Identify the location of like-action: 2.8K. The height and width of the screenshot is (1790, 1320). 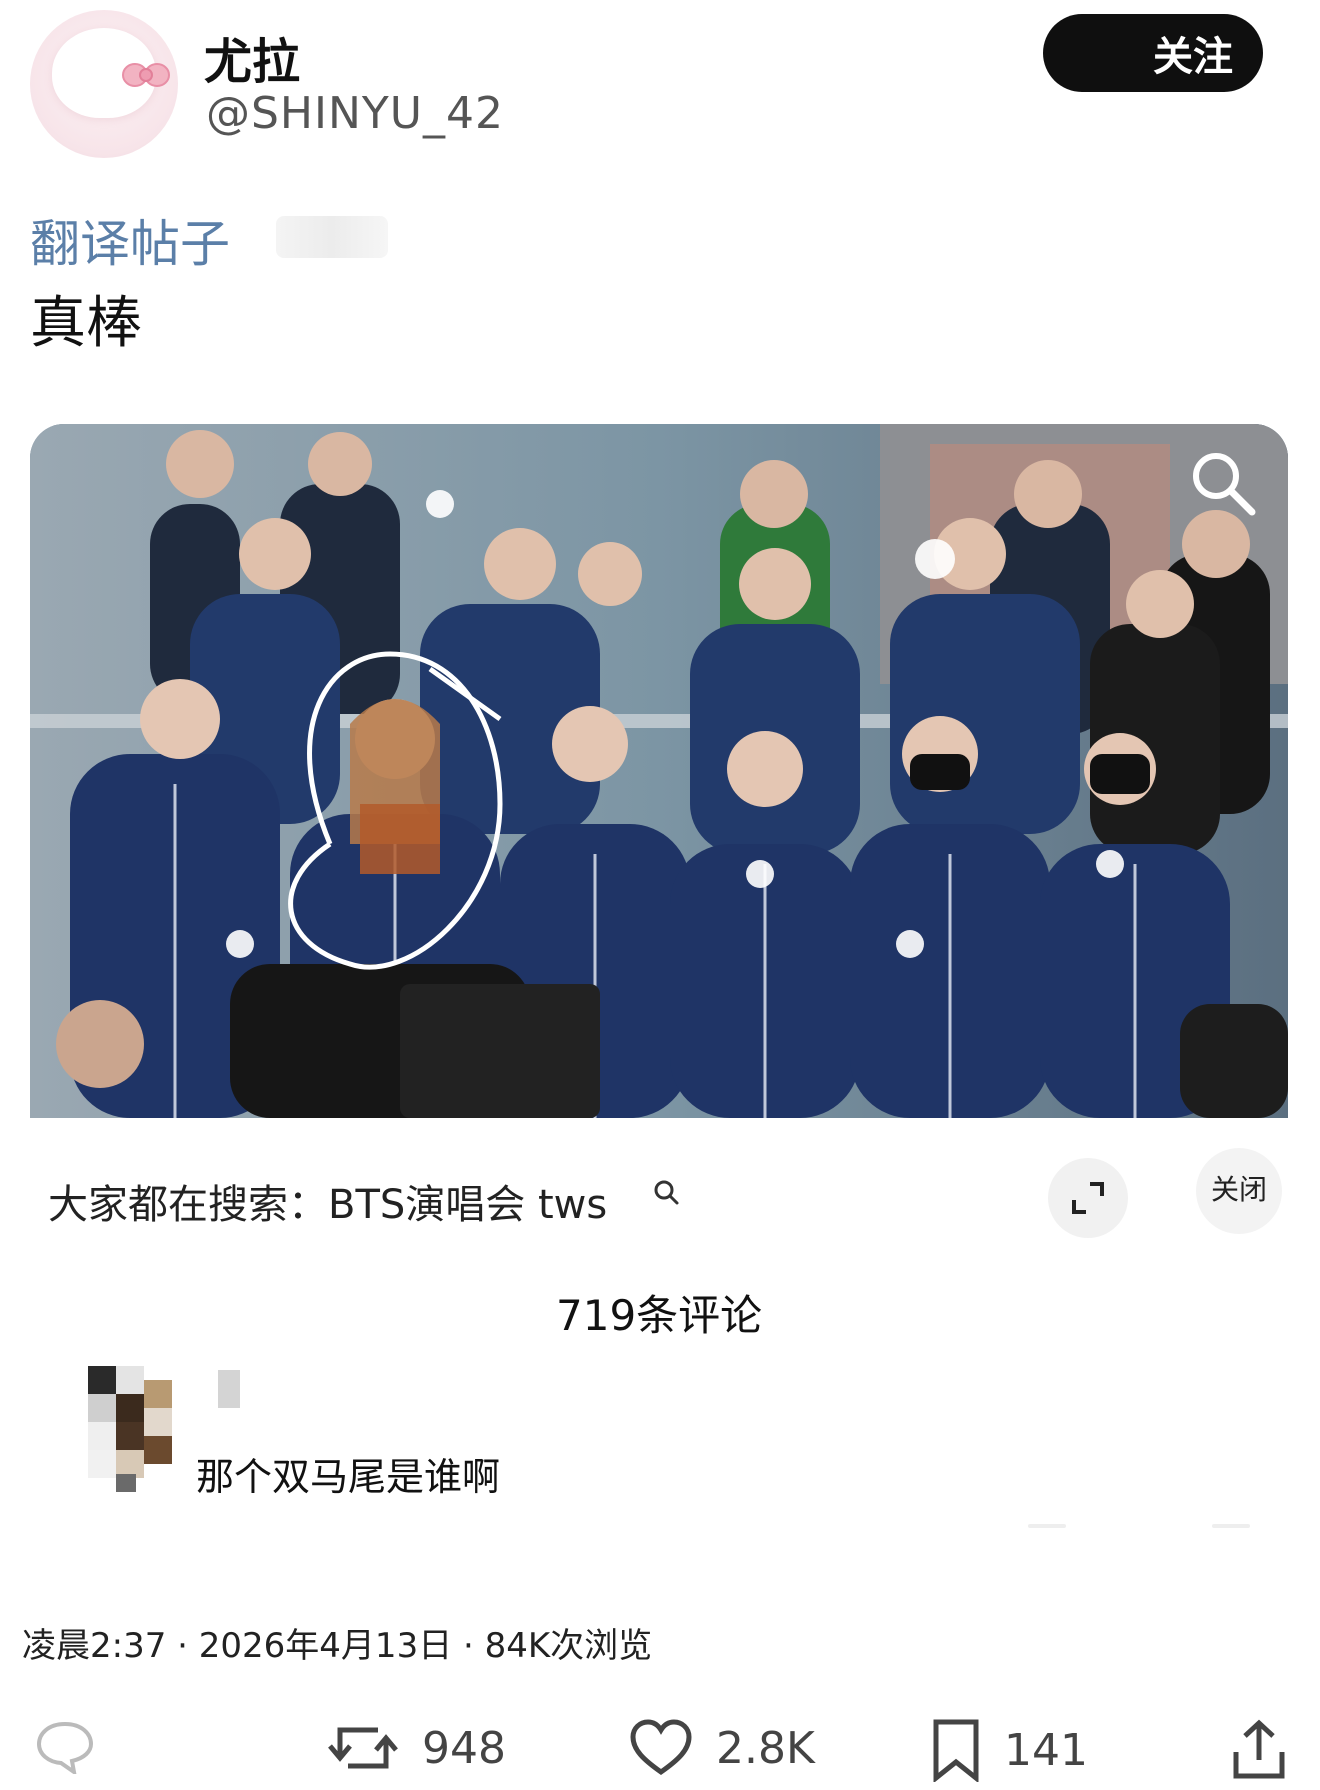
(721, 1748).